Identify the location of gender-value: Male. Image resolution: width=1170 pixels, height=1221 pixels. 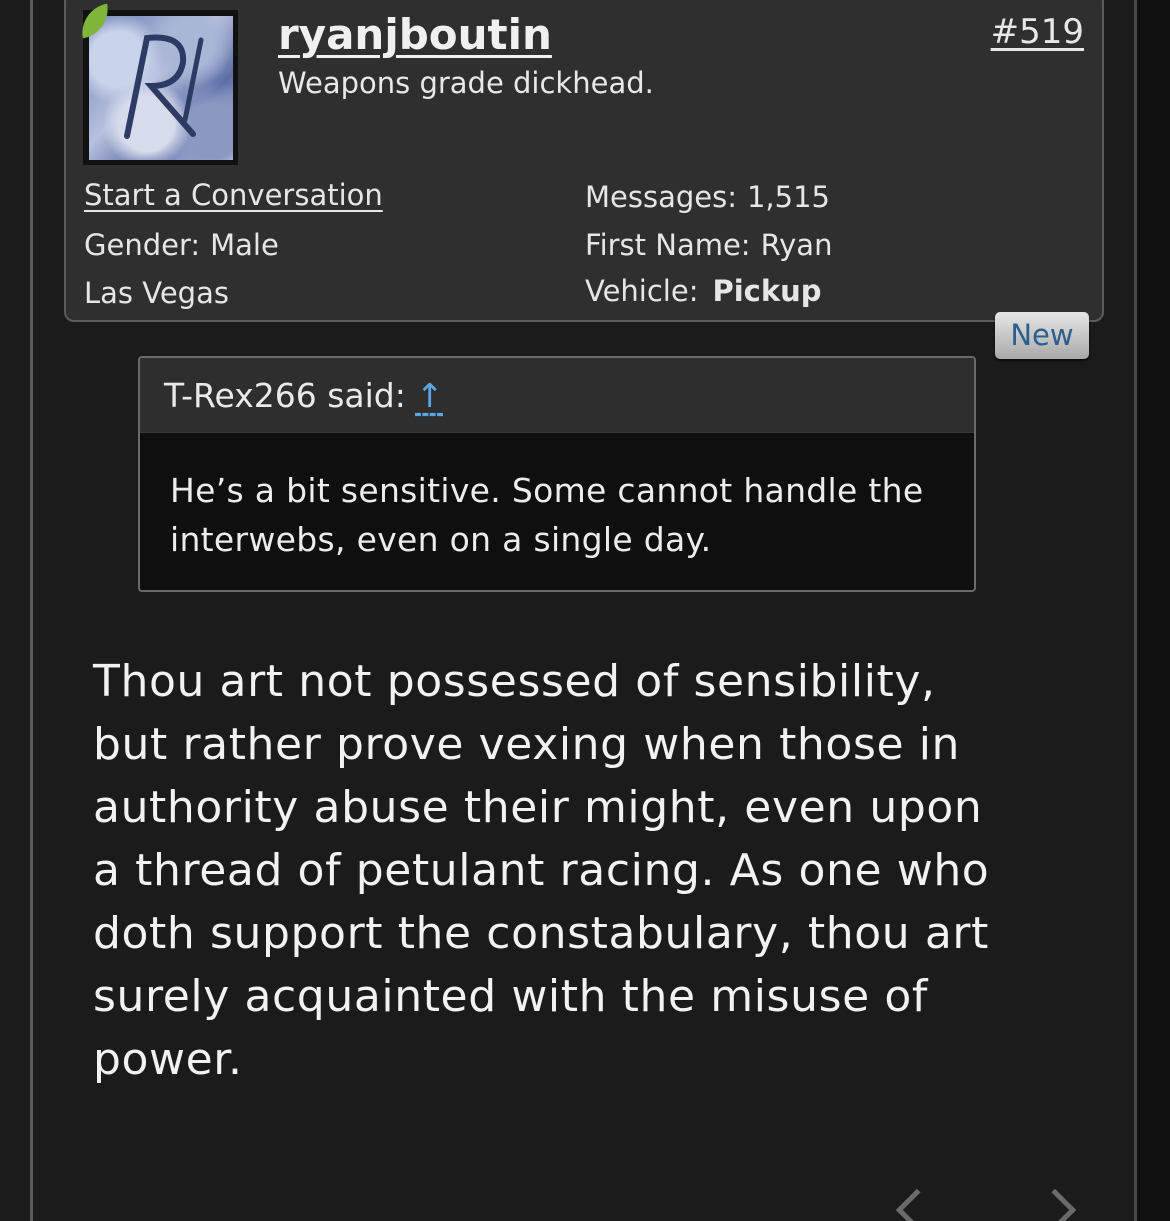
(244, 245).